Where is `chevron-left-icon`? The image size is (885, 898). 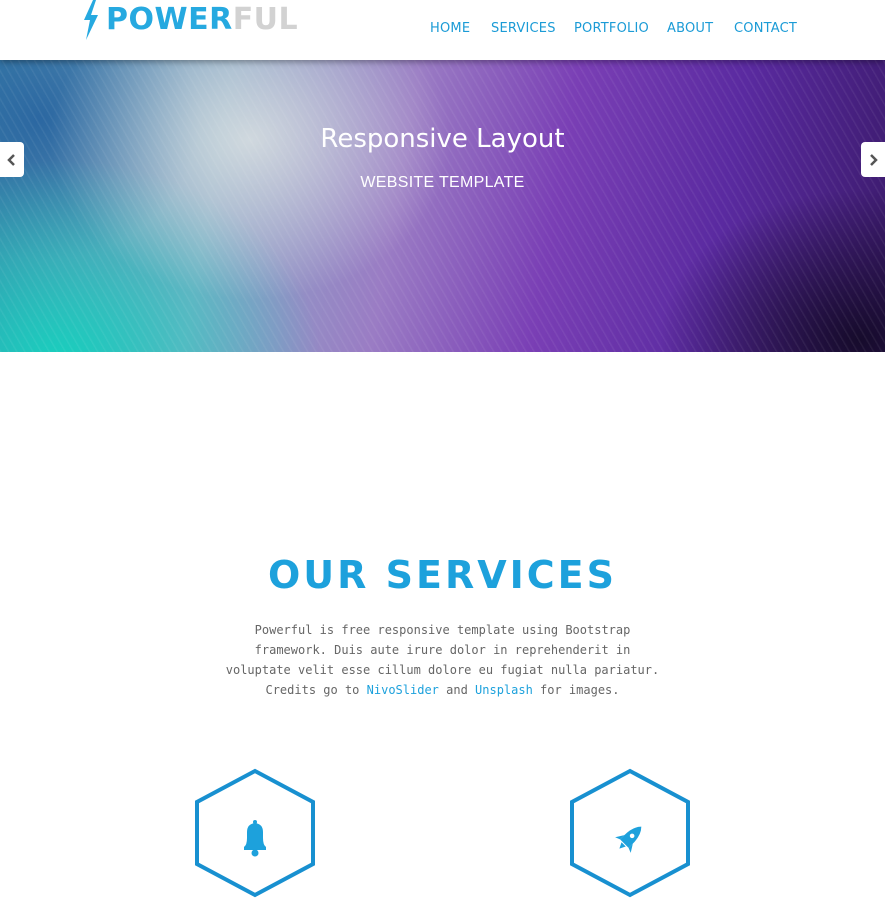 chevron-left-icon is located at coordinates (11, 159).